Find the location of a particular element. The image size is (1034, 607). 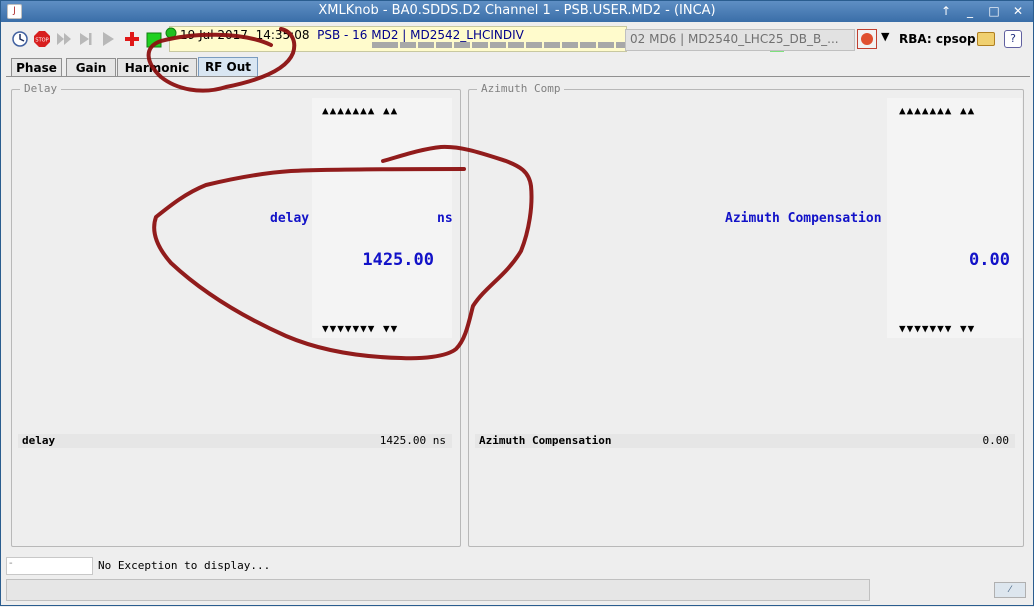

delay-knob: ▲▲▲▲▲▲▲ ▲▲ 1425.00 ▼▼▼▼▼▼▼ ▼▼ is located at coordinates (382, 218).